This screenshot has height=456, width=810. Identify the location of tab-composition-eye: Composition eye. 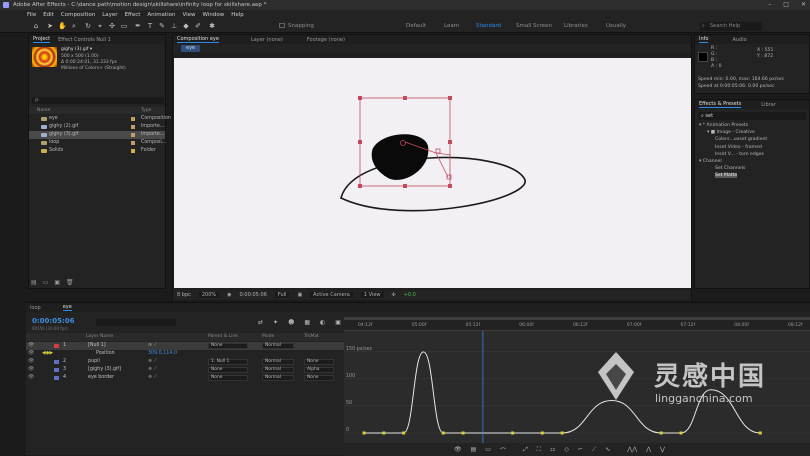
(198, 39).